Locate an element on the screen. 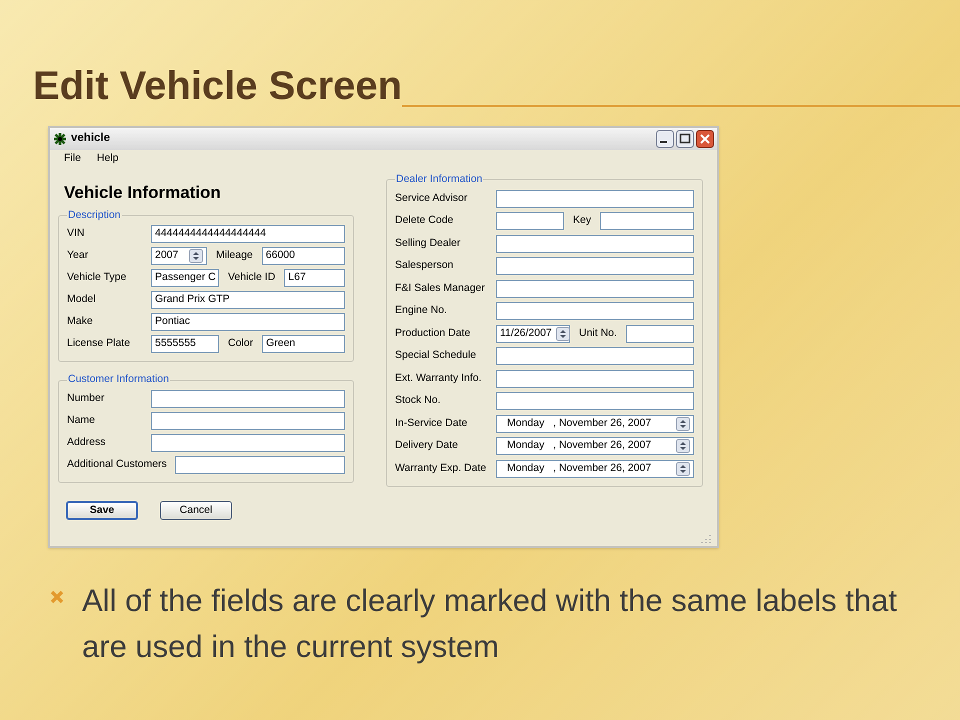 This screenshot has height=720, width=960. field-label: Selling Dealer is located at coordinates (428, 243).